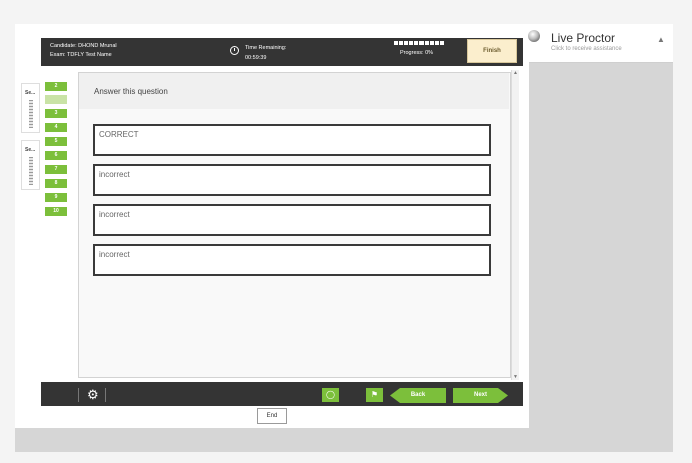  I want to click on question-number: 10, so click(56, 211).